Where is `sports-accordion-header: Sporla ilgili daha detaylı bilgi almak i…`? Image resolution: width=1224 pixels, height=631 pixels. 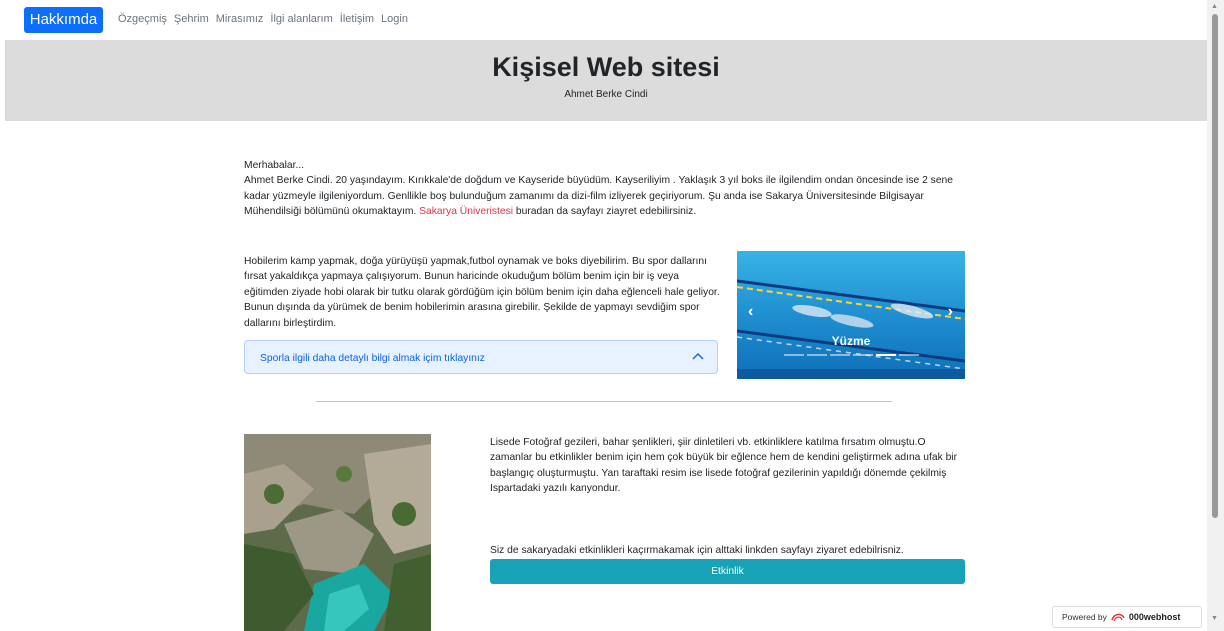 sports-accordion-header: Sporla ilgili daha detaylı bilgi almak i… is located at coordinates (481, 357).